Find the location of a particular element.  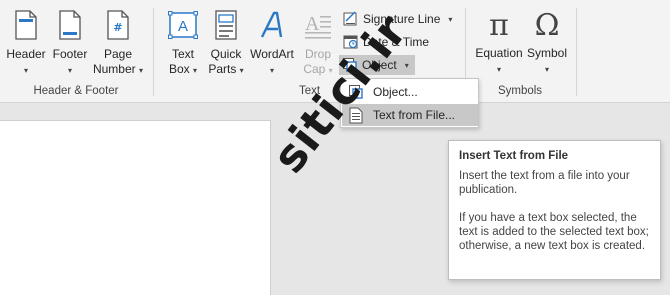

symbols-group-label: Symbols is located at coordinates (520, 91).